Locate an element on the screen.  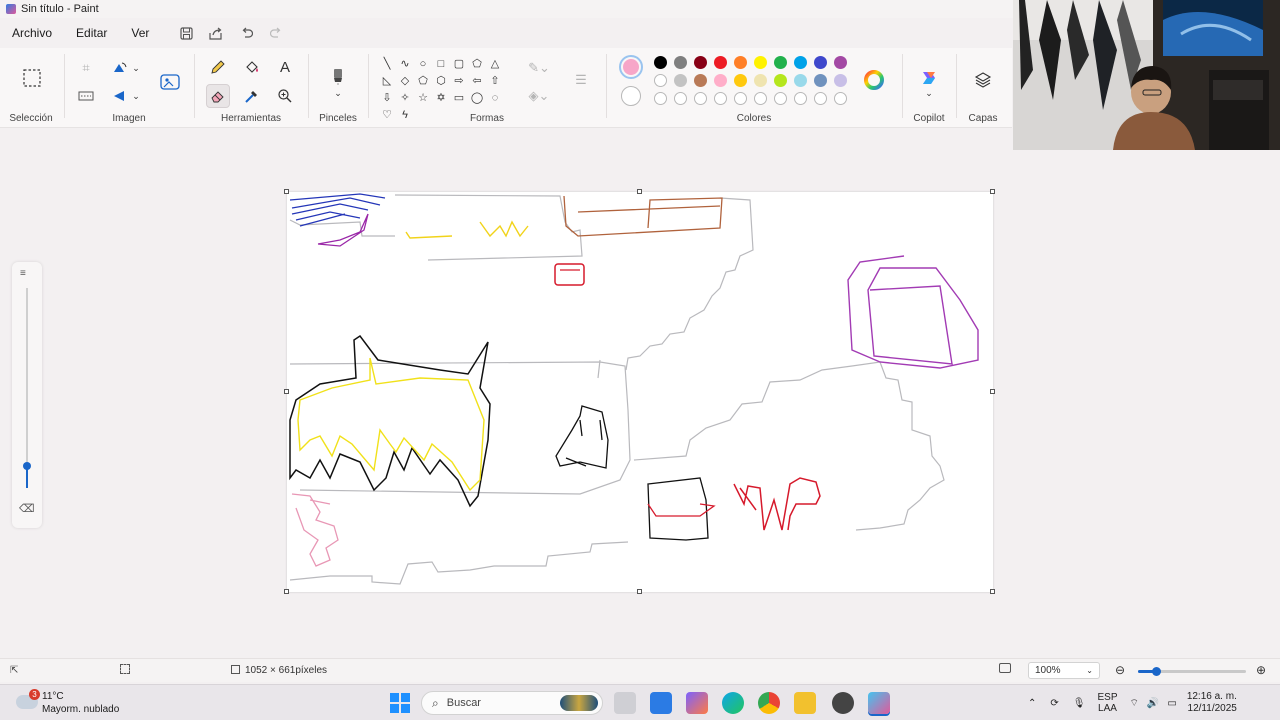
rotate-icon is located at coordinates (120, 68).